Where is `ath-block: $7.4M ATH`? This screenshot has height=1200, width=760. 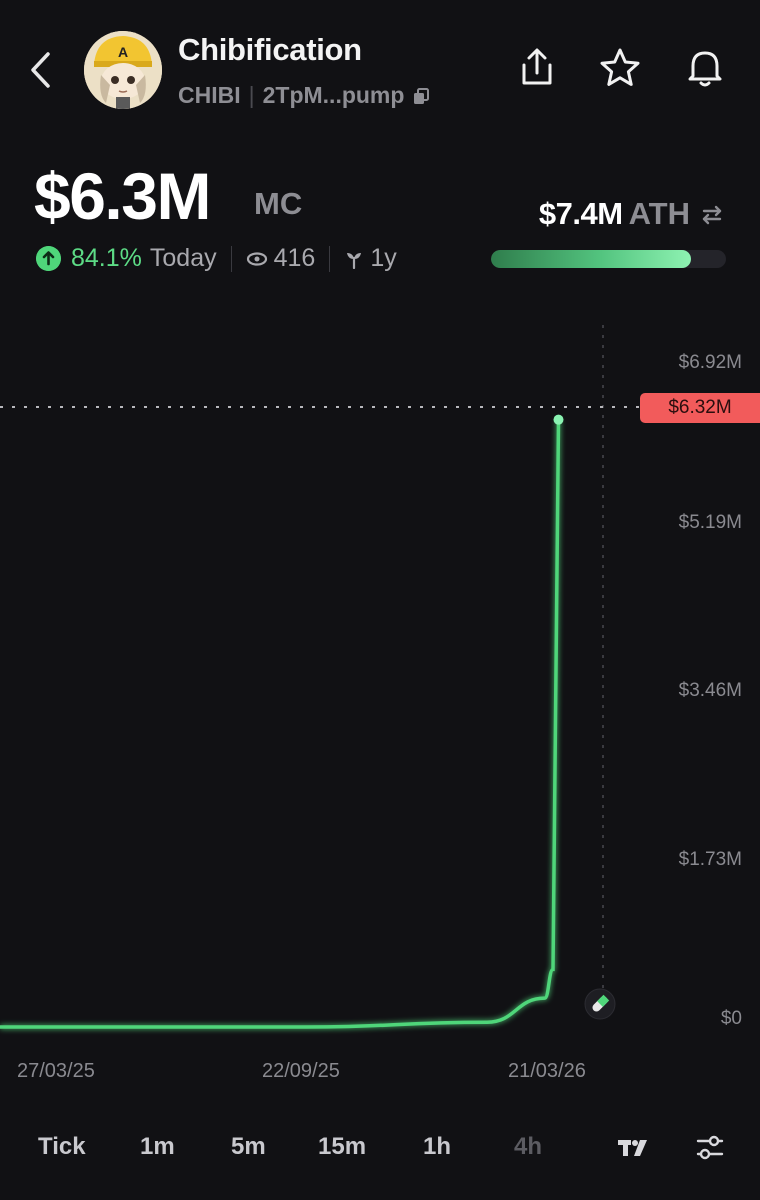 ath-block: $7.4M ATH is located at coordinates (631, 214).